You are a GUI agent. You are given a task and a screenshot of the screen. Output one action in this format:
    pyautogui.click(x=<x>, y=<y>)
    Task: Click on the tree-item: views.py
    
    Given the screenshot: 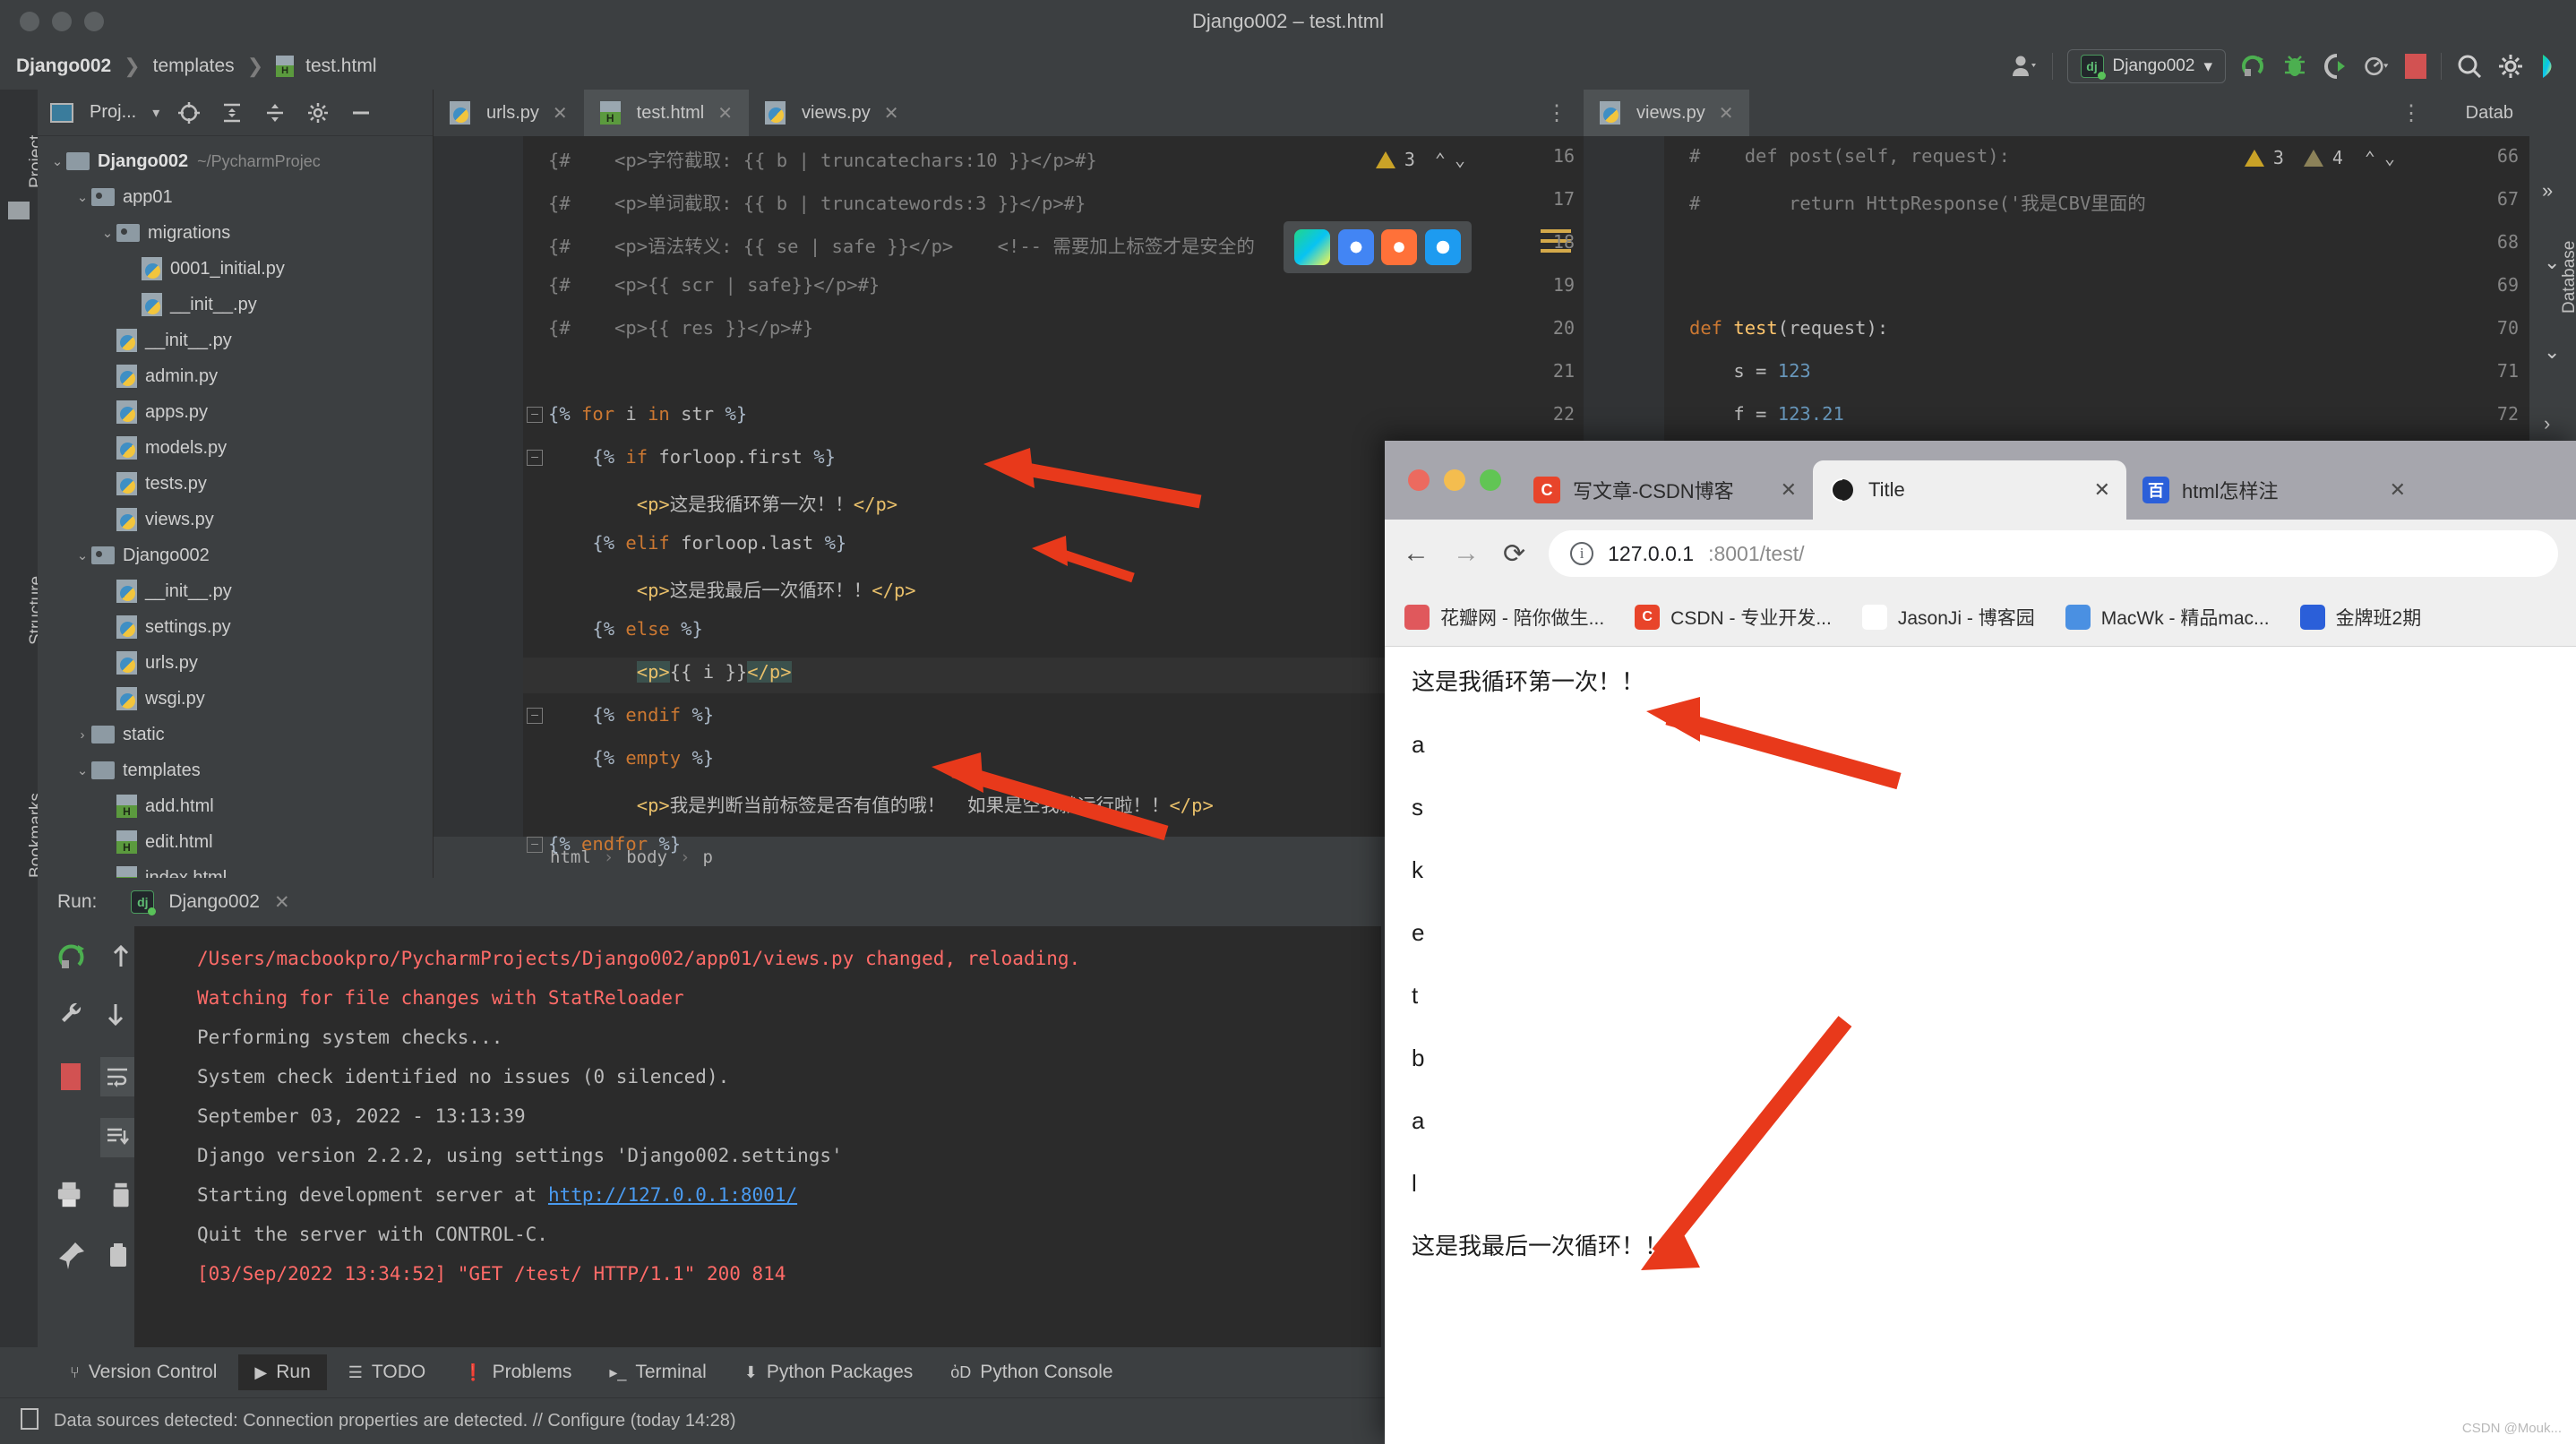 What is the action you would take?
    pyautogui.click(x=235, y=519)
    